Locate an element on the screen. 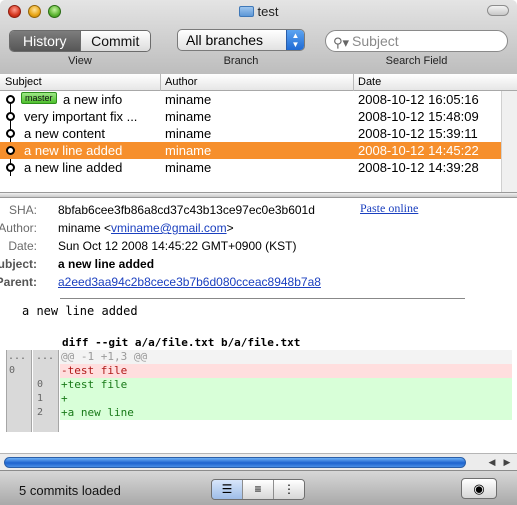 The width and height of the screenshot is (517, 505). eye-icon: ◉ is located at coordinates (479, 488).